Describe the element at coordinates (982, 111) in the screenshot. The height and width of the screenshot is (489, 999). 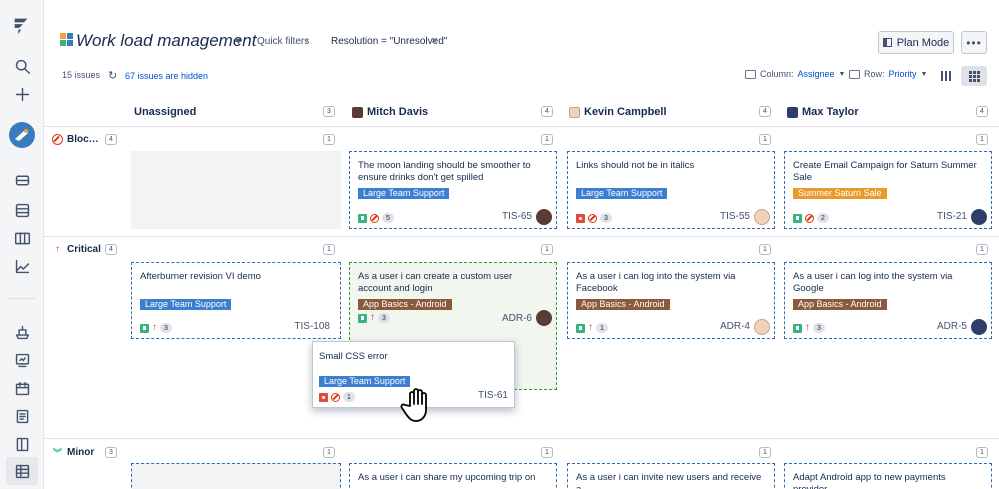
I see `column-count: 4` at that location.